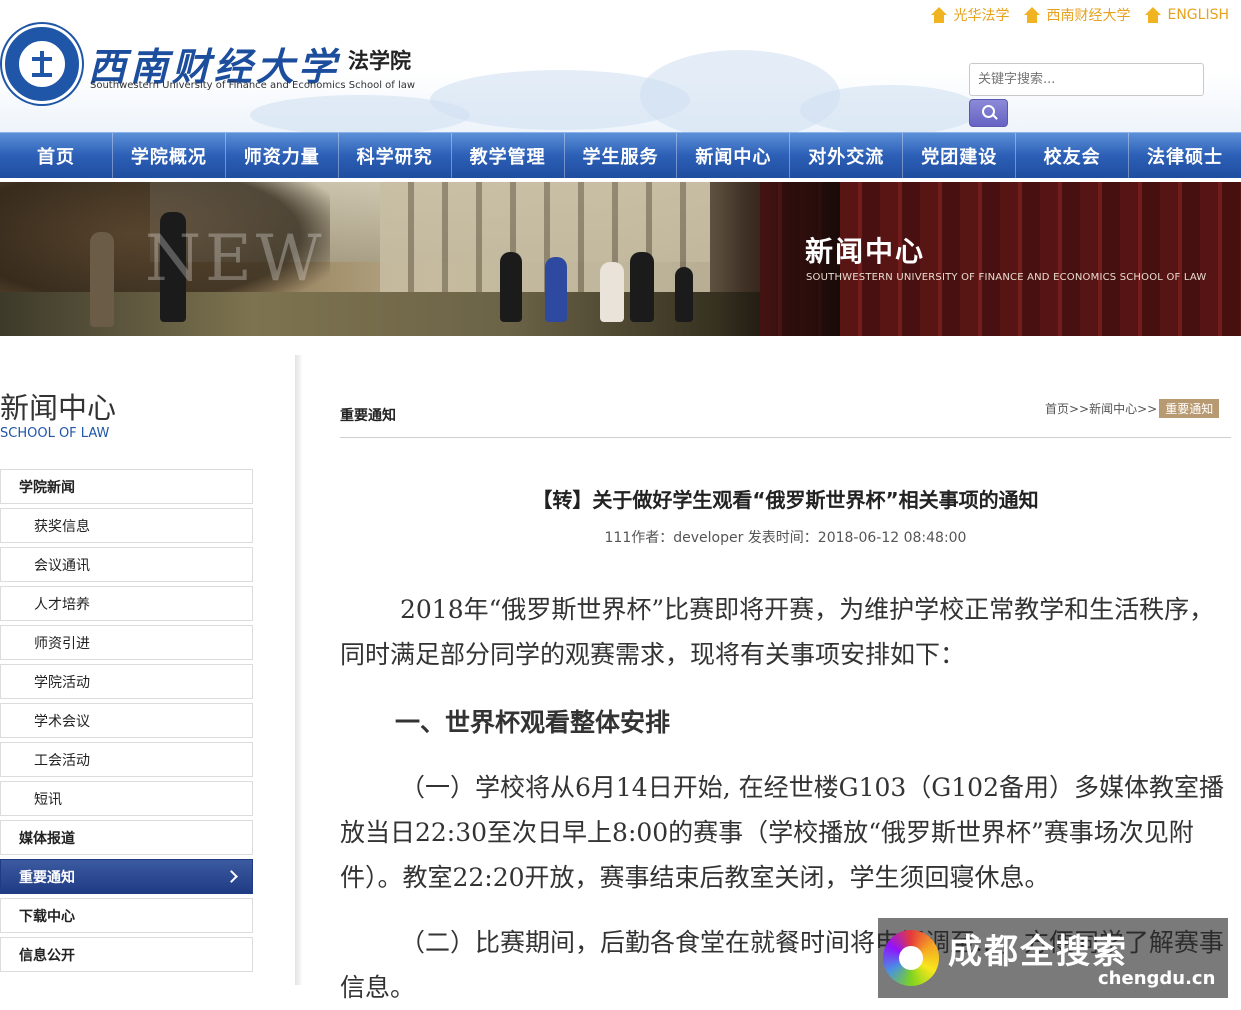 The height and width of the screenshot is (1010, 1241). What do you see at coordinates (299, 670) in the screenshot?
I see `sidebar-divider` at bounding box center [299, 670].